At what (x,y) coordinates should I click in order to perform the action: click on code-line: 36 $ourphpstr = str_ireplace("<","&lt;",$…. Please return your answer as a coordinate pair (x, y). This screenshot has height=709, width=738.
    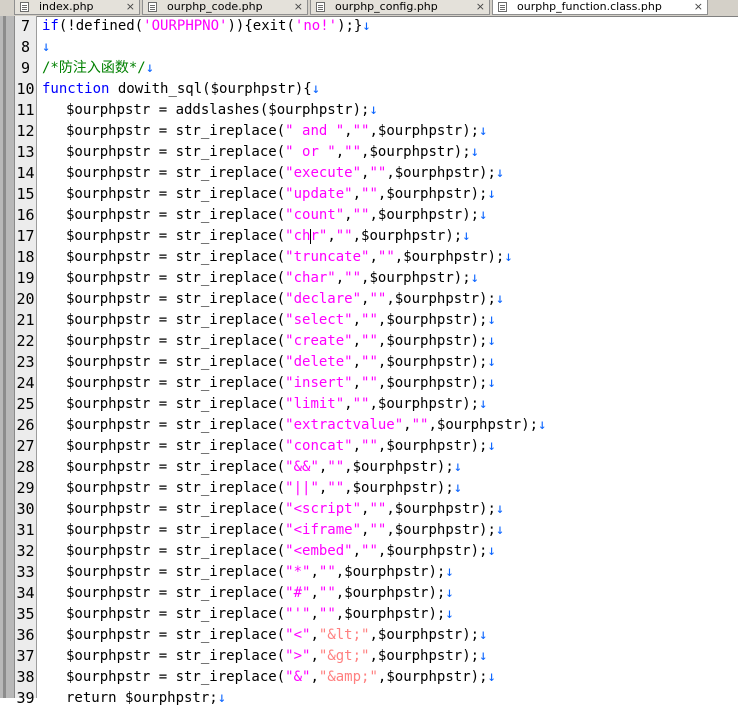
    Looking at the image, I should click on (369, 635).